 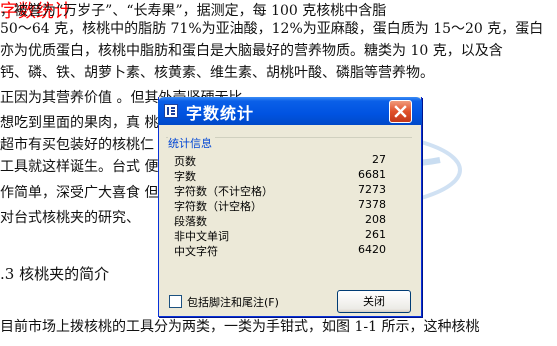 What do you see at coordinates (171, 111) in the screenshot?
I see `word-count-icon` at bounding box center [171, 111].